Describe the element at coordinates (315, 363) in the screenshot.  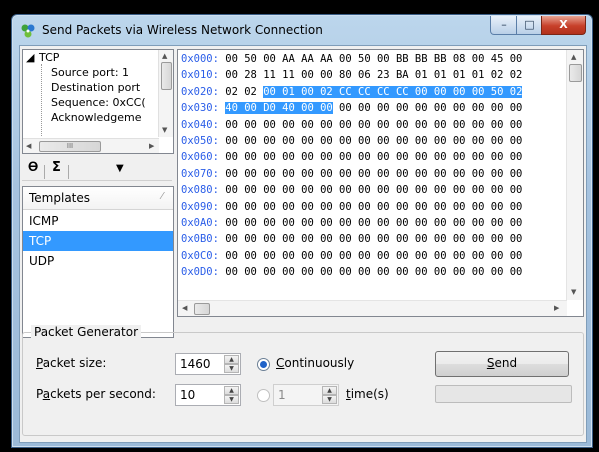
I see `continuously-label: Continuously` at that location.